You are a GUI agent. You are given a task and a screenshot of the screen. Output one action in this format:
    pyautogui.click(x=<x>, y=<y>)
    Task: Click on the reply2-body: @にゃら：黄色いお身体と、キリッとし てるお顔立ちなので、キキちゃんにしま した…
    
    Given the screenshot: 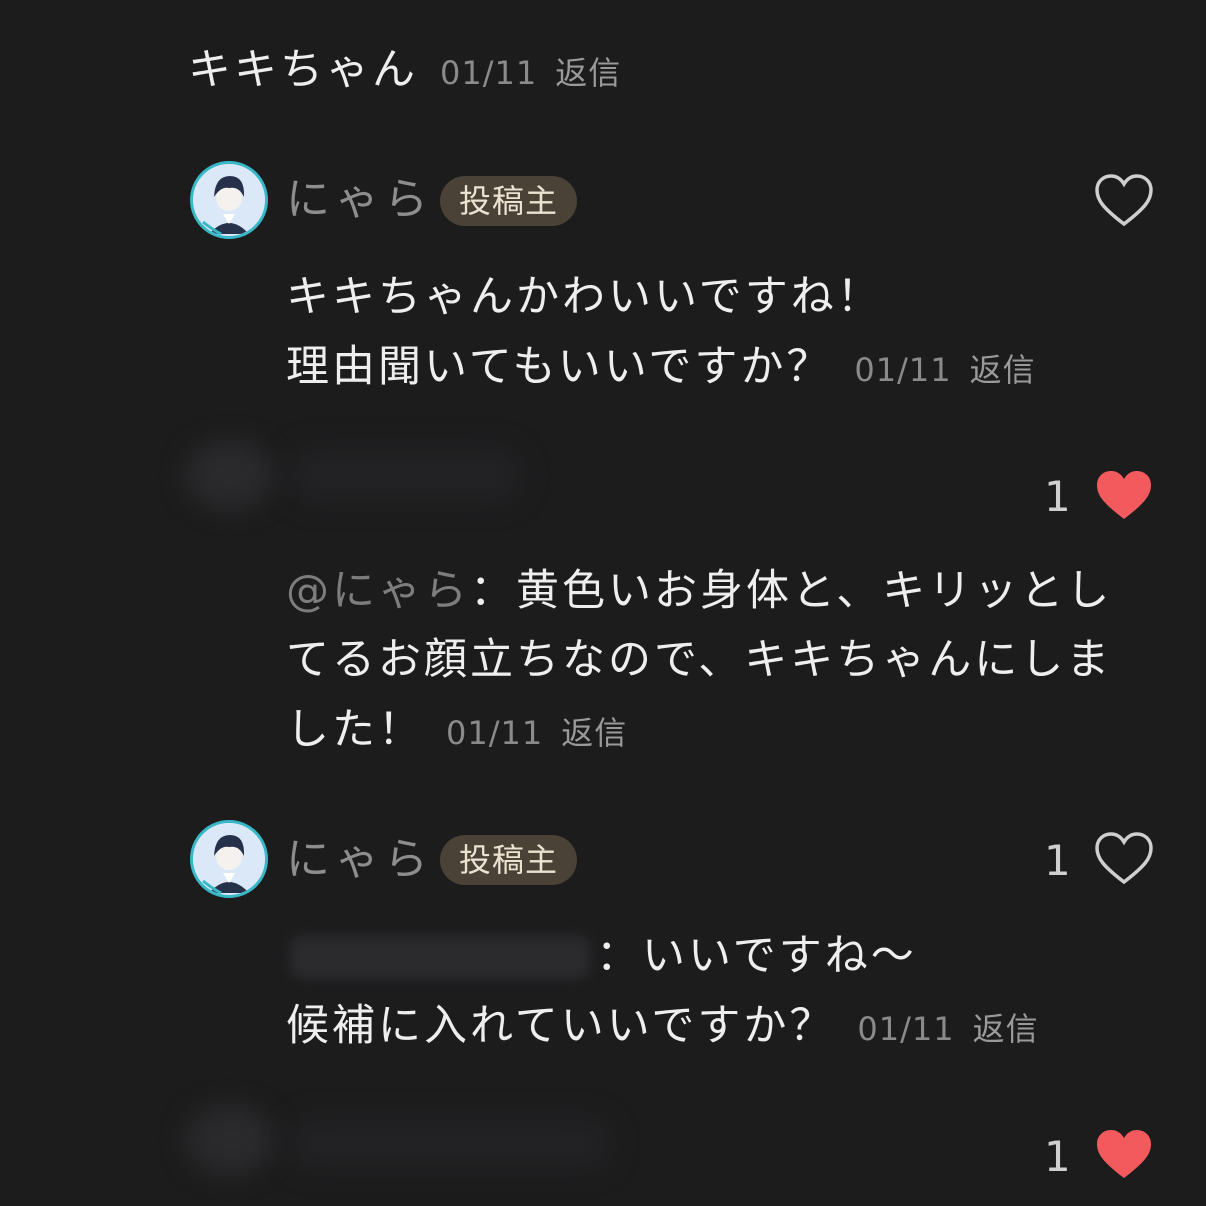 What is the action you would take?
    pyautogui.click(x=699, y=662)
    